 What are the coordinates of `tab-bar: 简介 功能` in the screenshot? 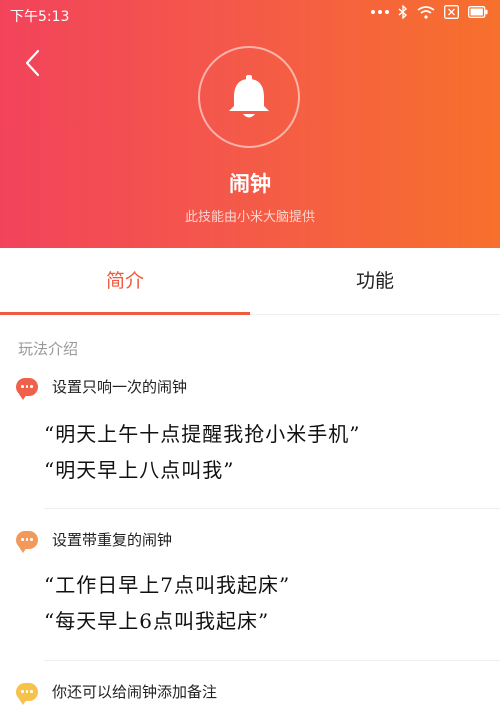 It's located at (250, 281).